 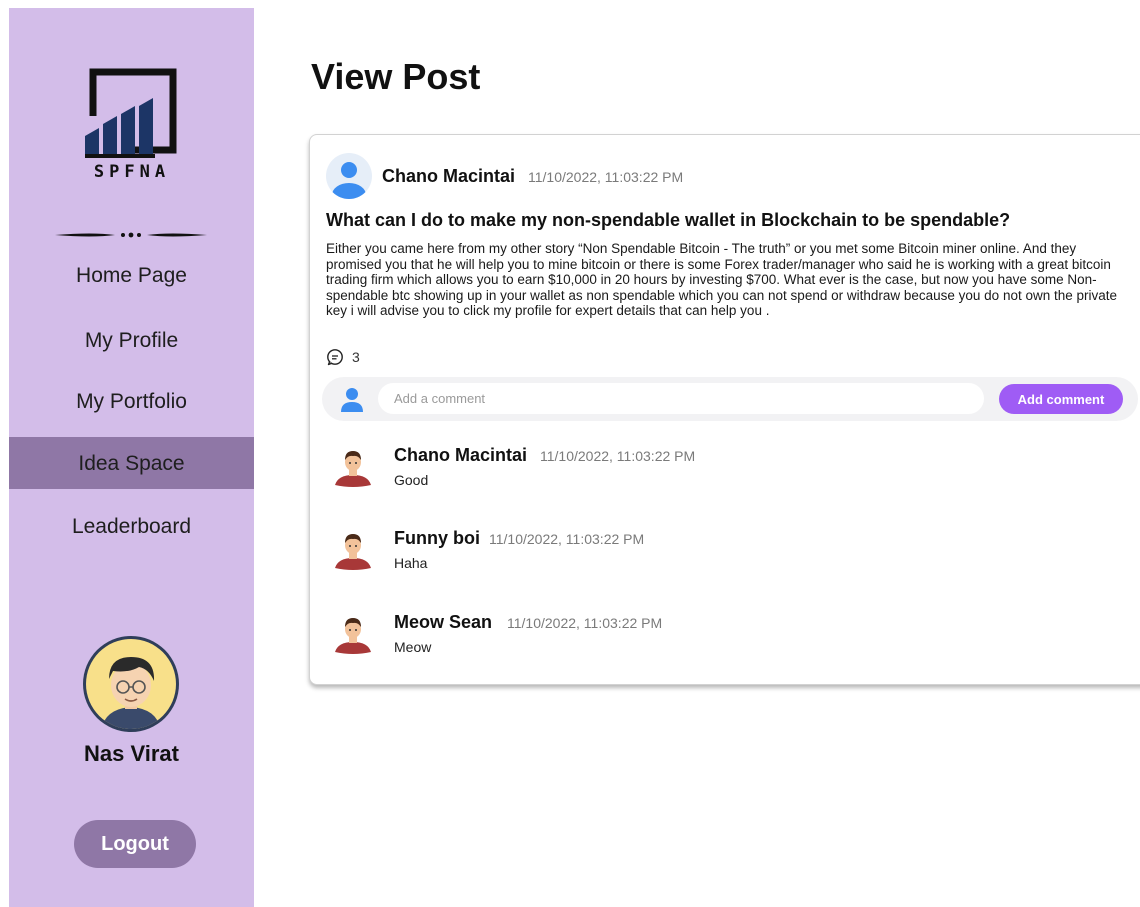 What do you see at coordinates (132, 172) in the screenshot?
I see `logo-text: SPFNA` at bounding box center [132, 172].